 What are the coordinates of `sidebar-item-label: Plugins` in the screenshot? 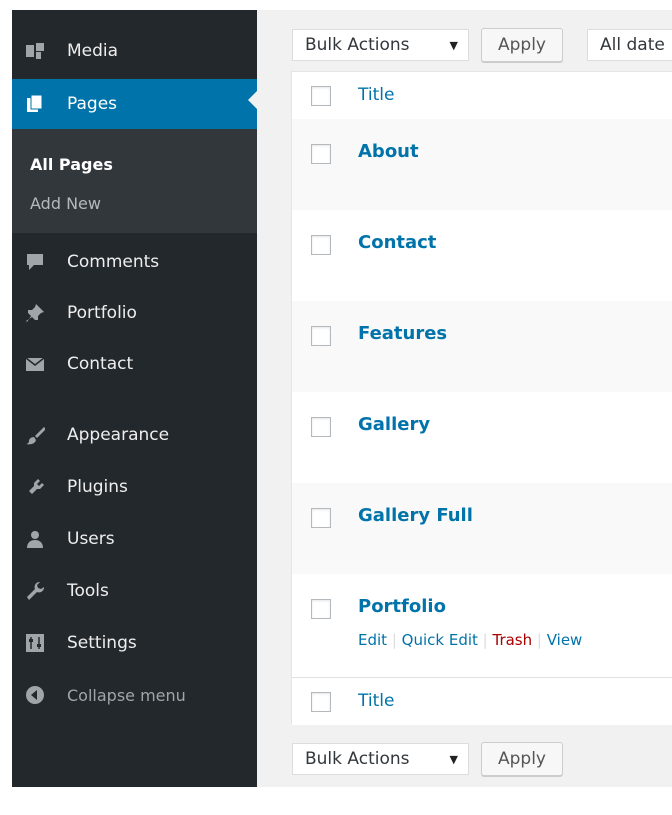 It's located at (97, 487).